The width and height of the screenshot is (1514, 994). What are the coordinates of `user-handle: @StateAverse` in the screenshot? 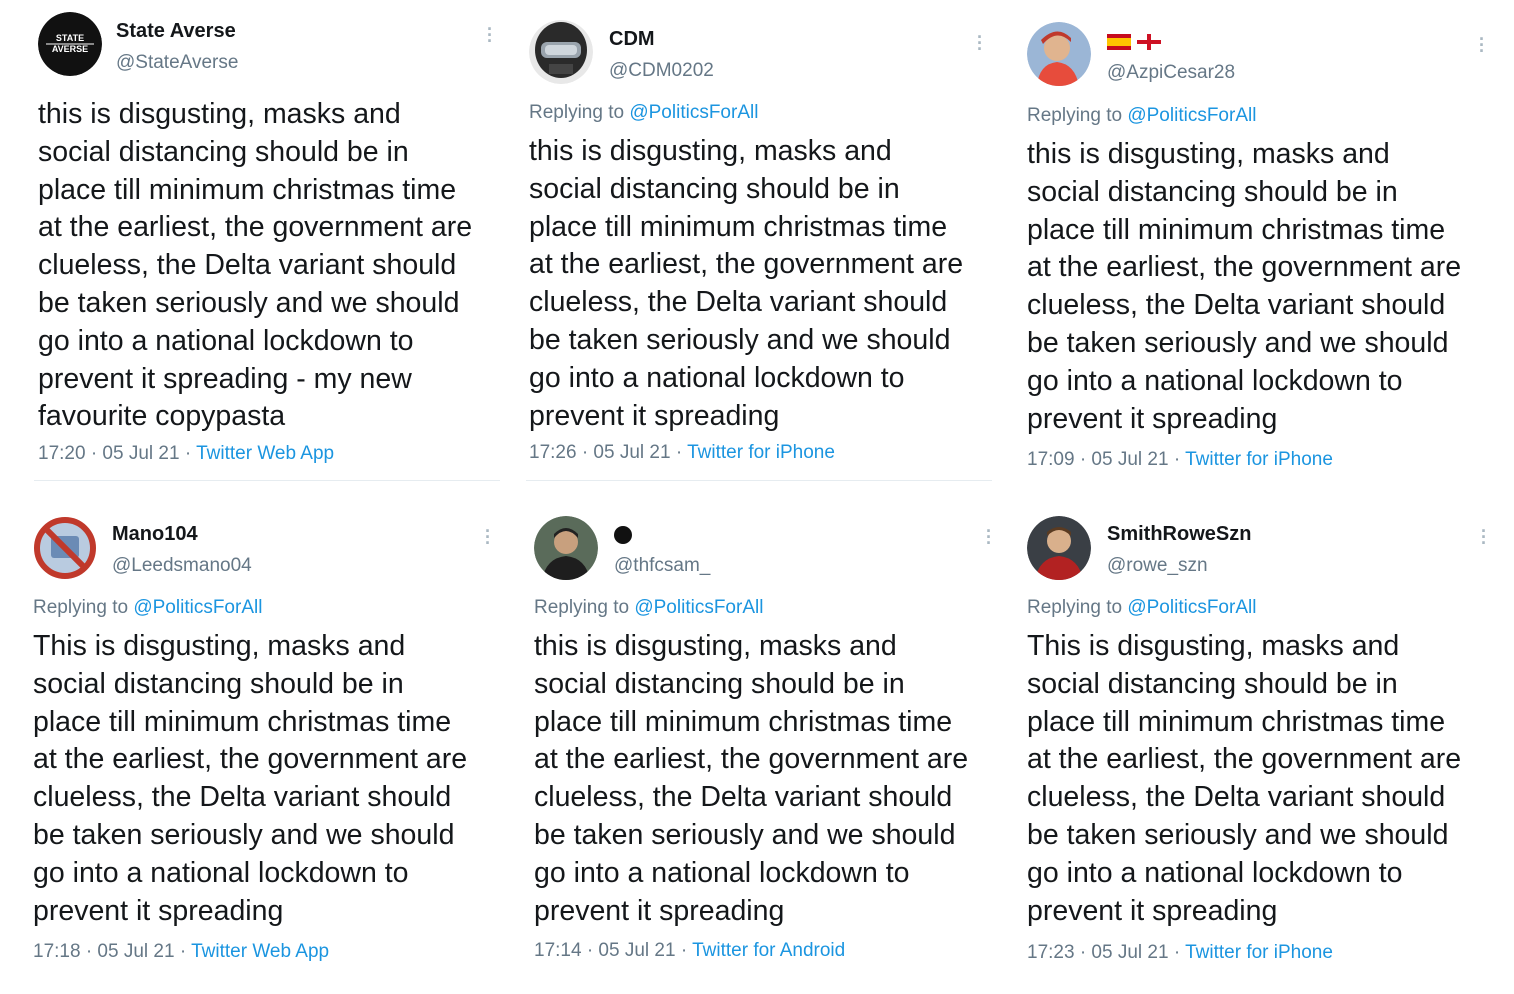 It's located at (177, 63).